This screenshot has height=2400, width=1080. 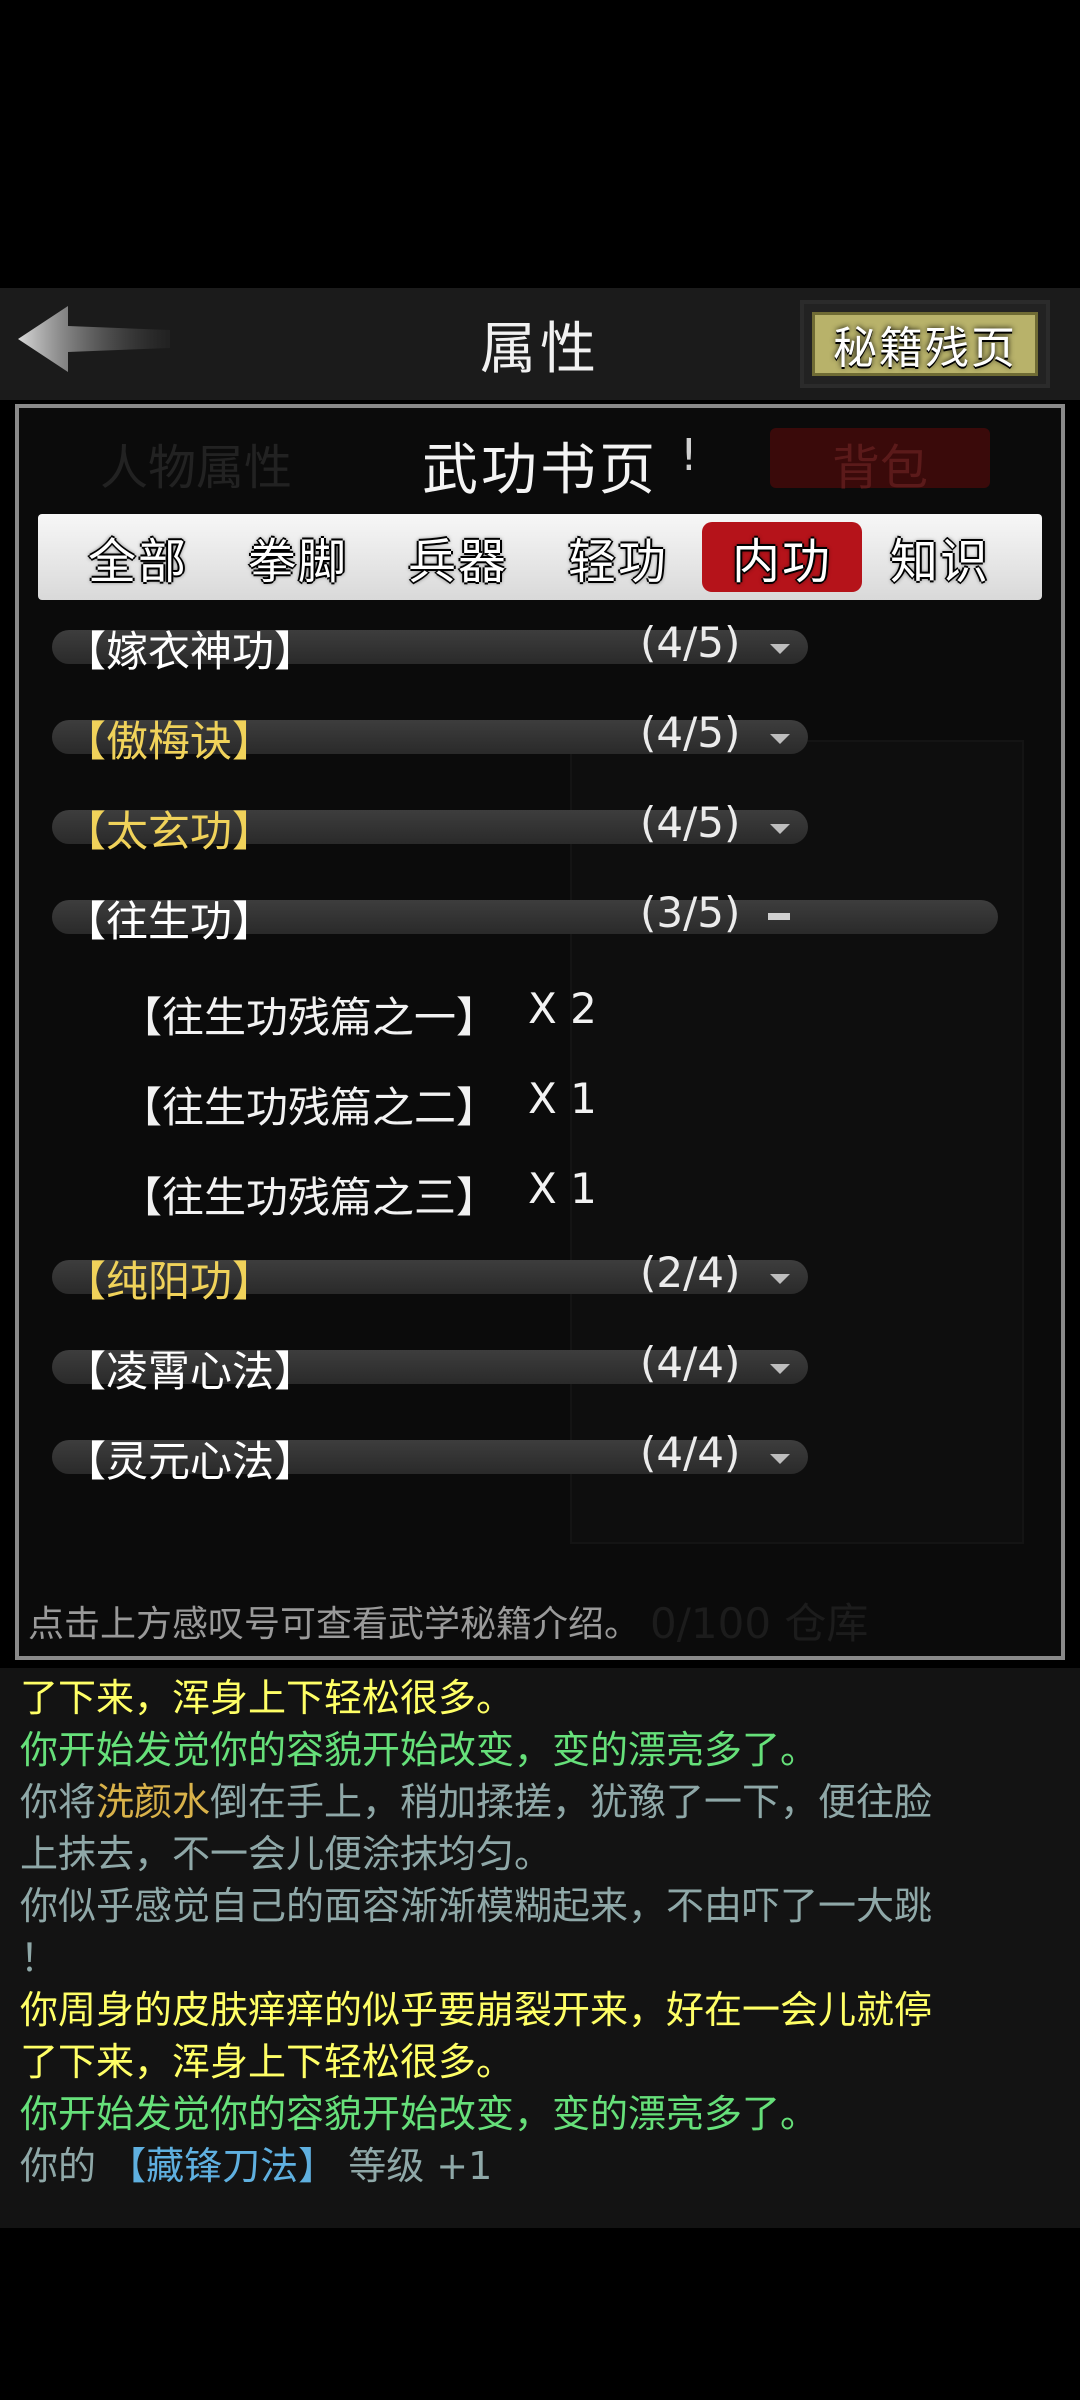 I want to click on log-segment: 你周身的皮肤痒痒的似乎要崩裂开来，好在一会儿就停, so click(x=476, y=2010).